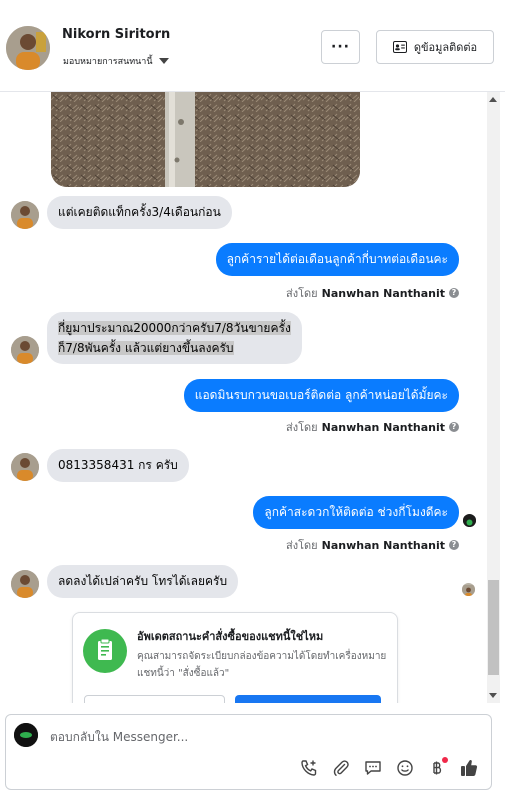 Image resolution: width=505 pixels, height=798 pixels. I want to click on assign-conversation-dropdown: มอบหมายการสนทนานี้, so click(116, 61).